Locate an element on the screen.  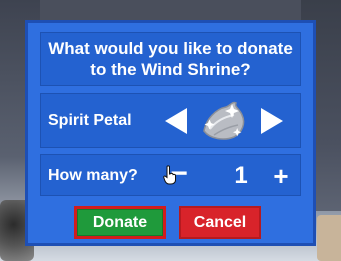
spirit-petal-icon is located at coordinates (224, 120).